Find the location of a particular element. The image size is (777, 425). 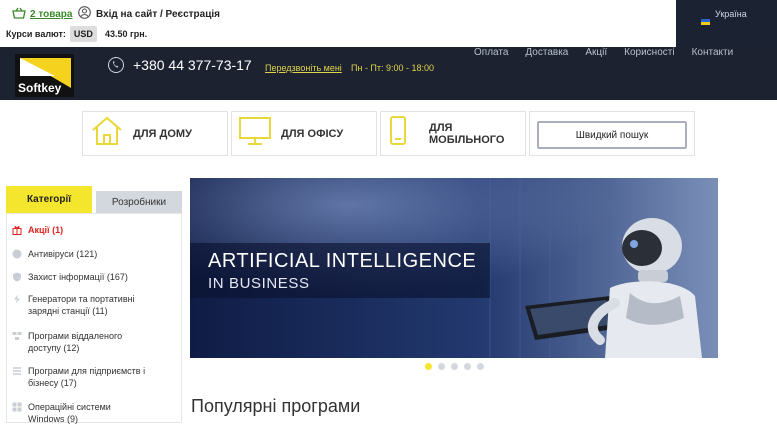

category-label: Антивіруси (121) is located at coordinates (63, 254).